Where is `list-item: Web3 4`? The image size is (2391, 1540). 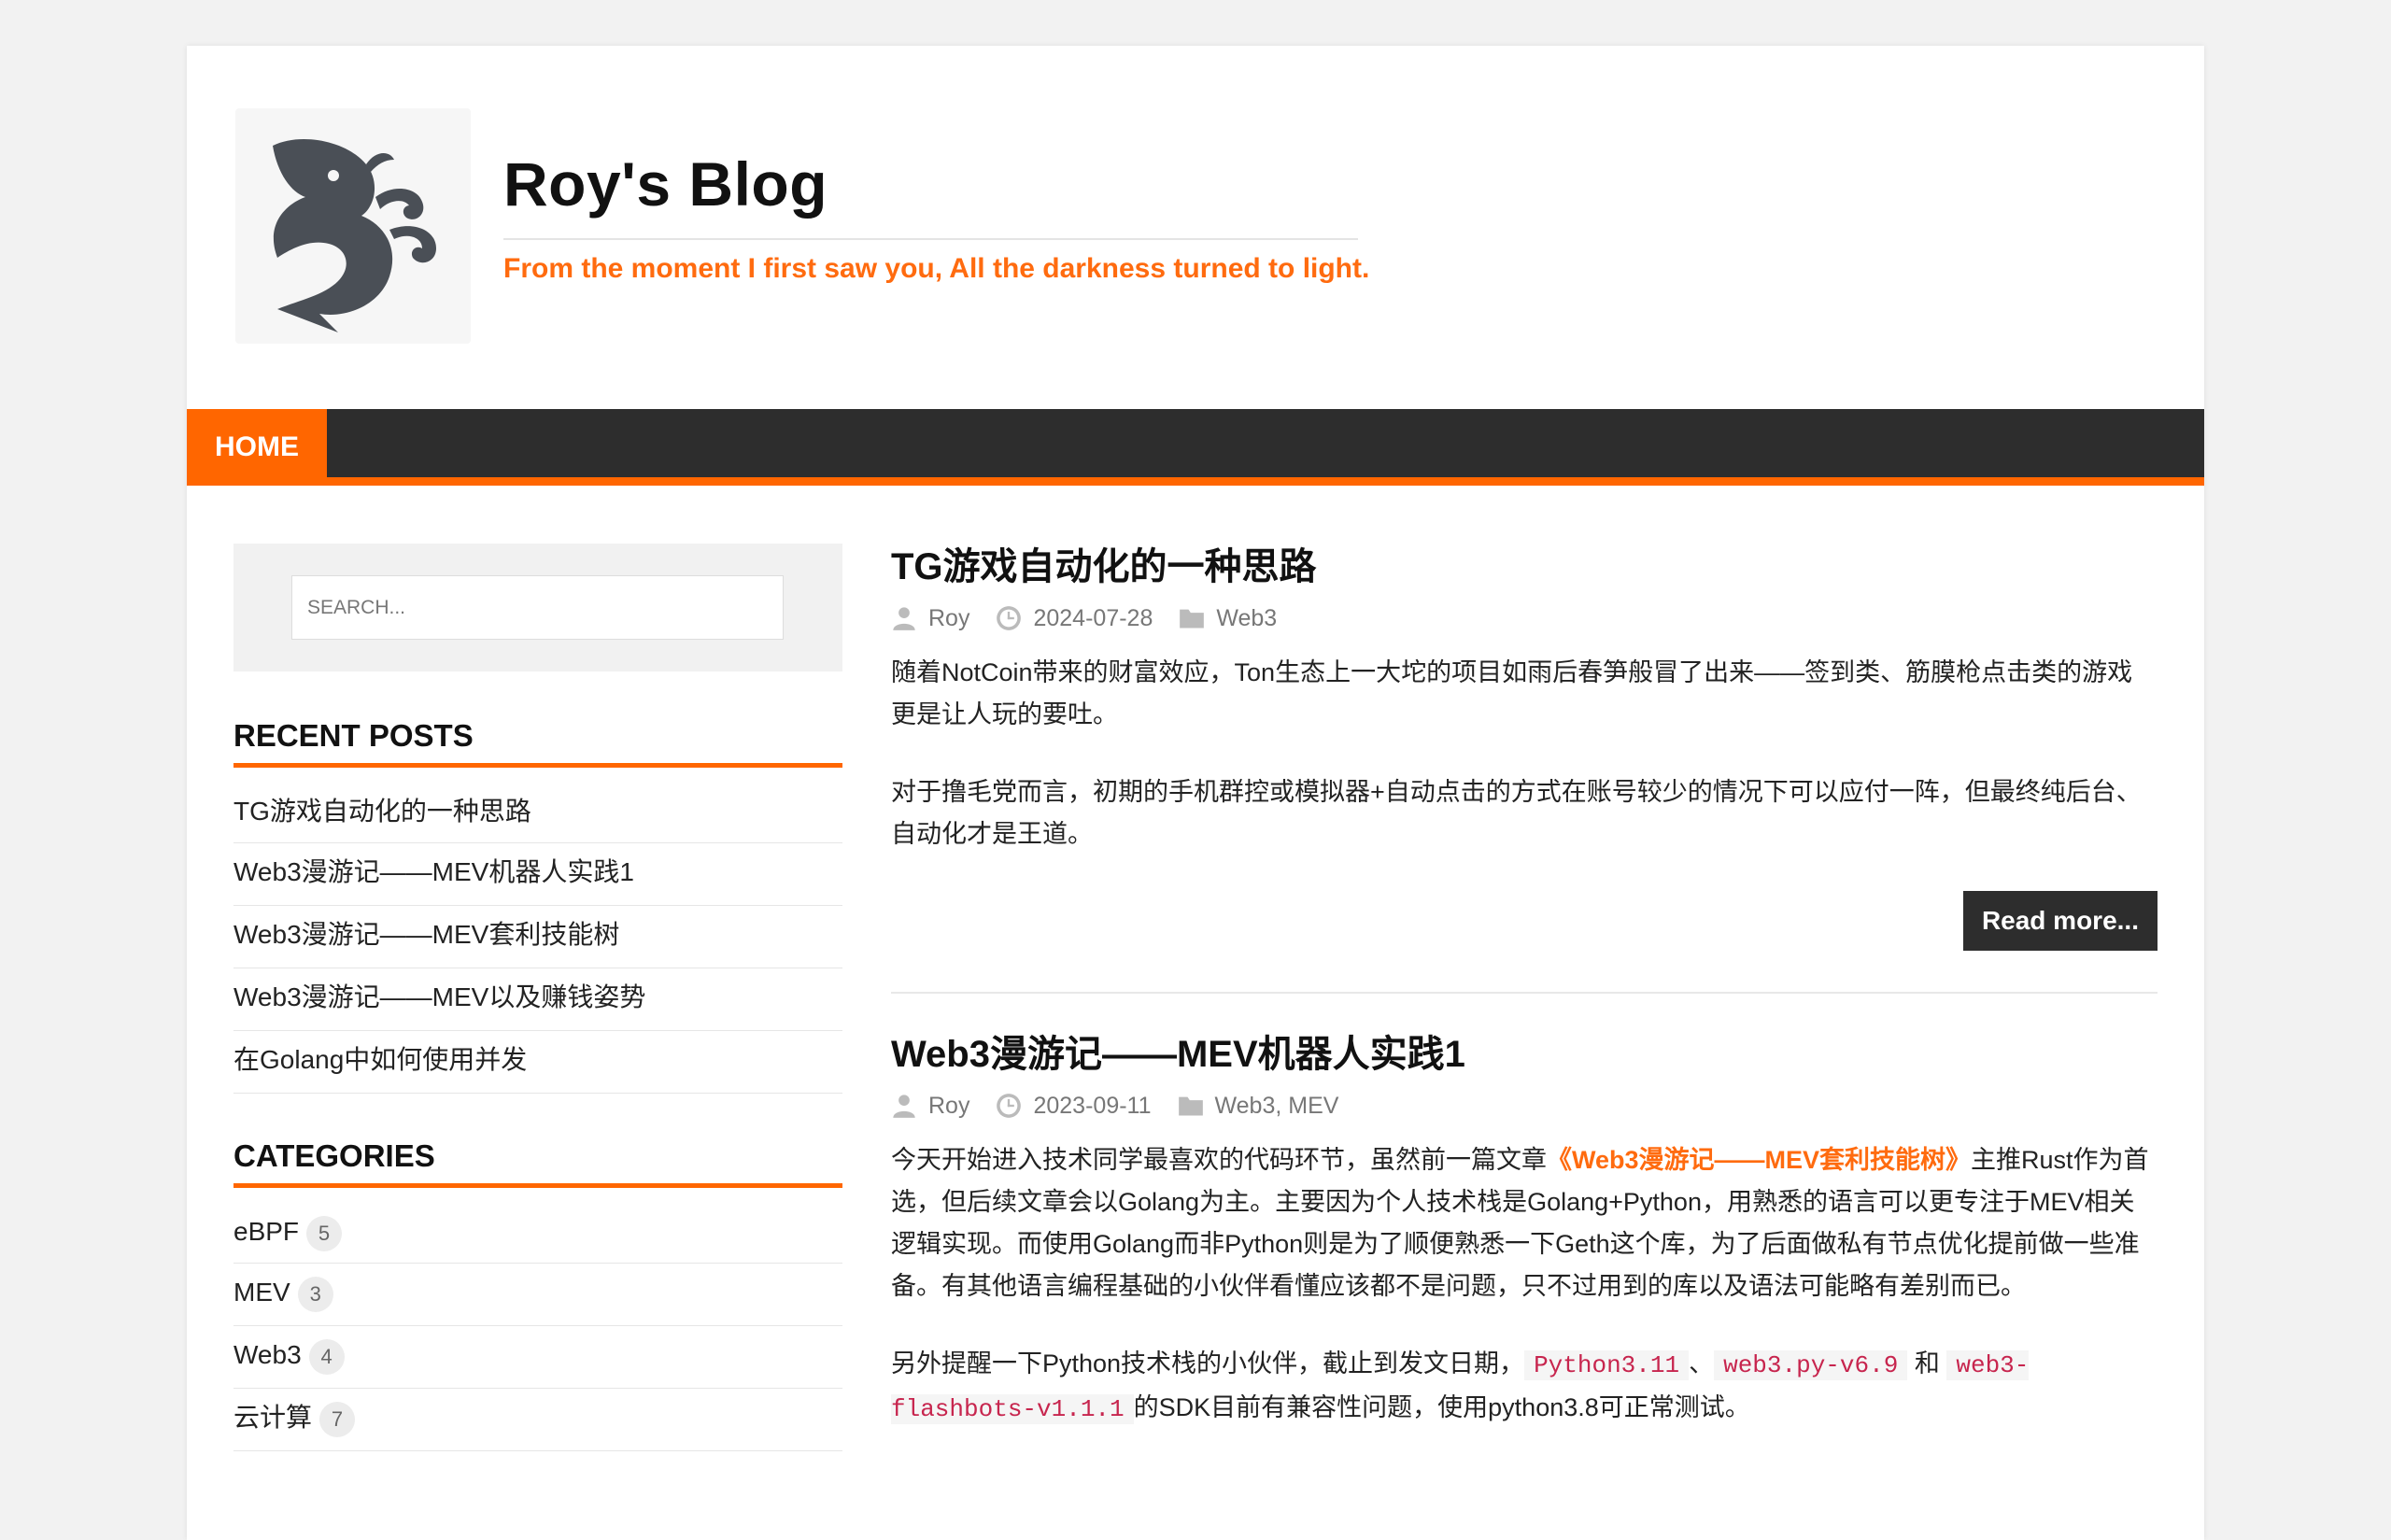 list-item: Web3 4 is located at coordinates (537, 1357).